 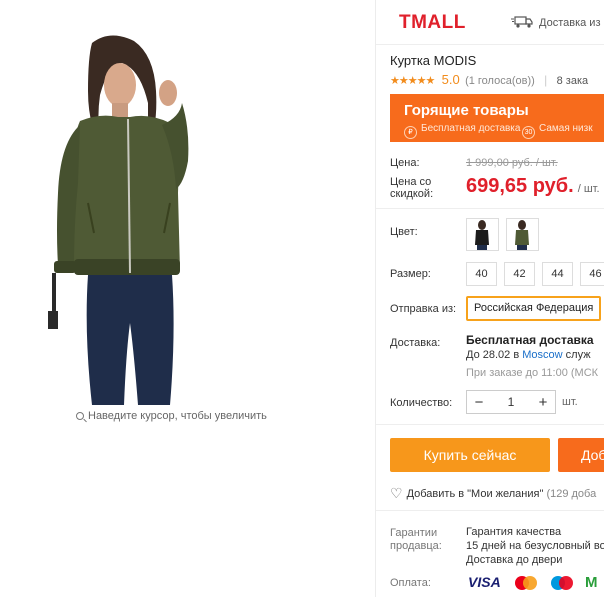 I want to click on quantity-stepper: − 1 +, so click(x=511, y=402).